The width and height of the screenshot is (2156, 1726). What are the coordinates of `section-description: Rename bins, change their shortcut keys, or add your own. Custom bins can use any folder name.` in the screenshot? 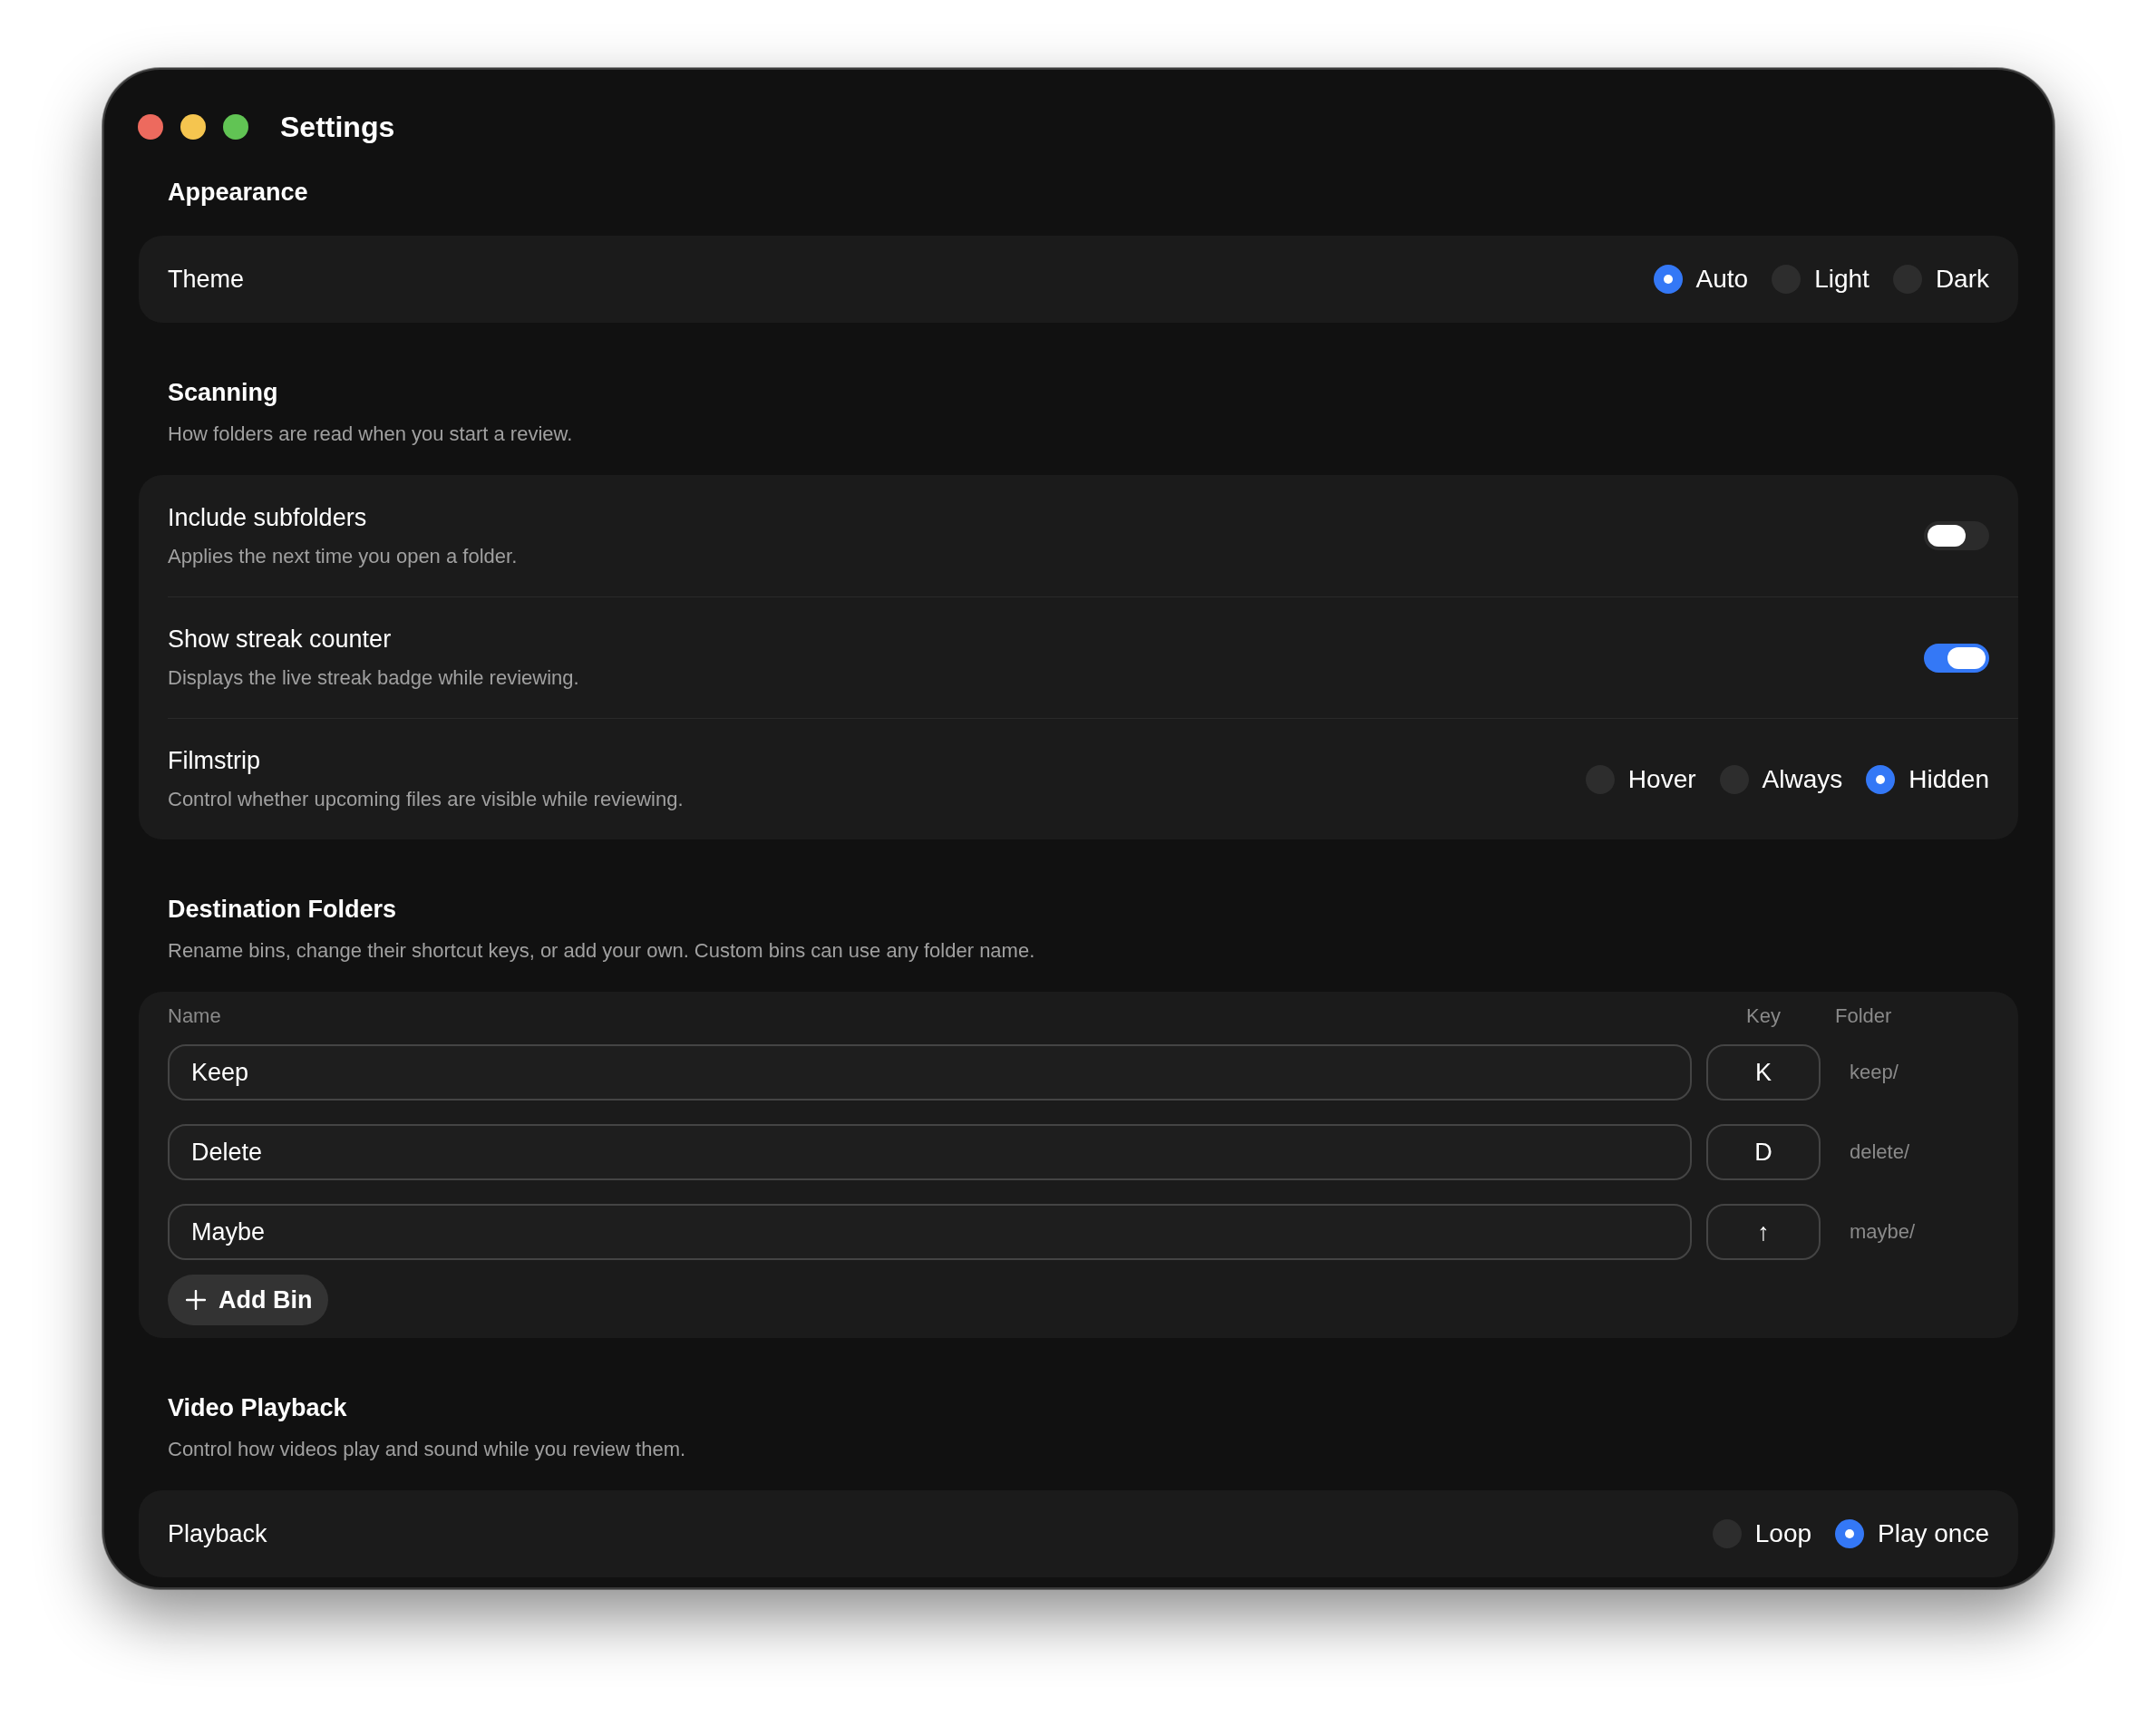 It's located at (602, 951).